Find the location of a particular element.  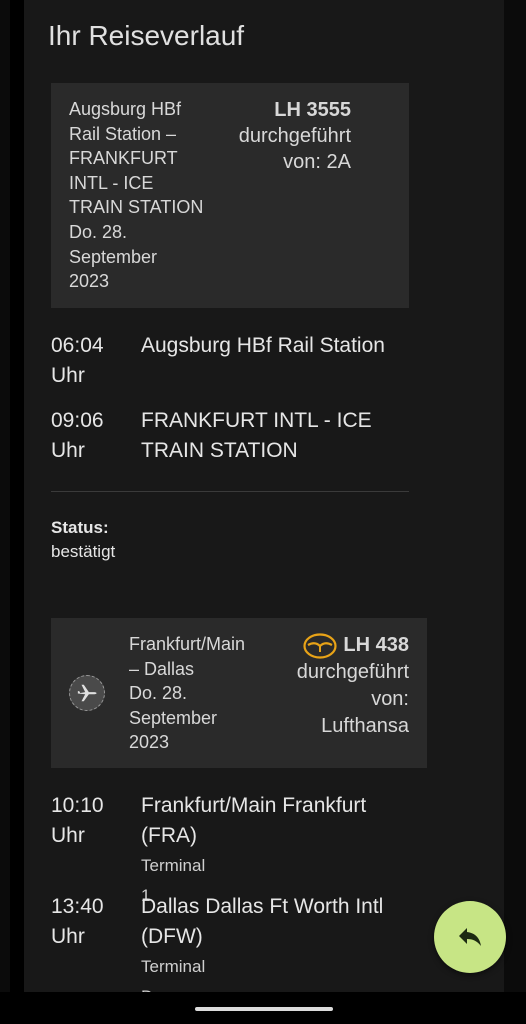

train-date-line: 2023 is located at coordinates (89, 281).